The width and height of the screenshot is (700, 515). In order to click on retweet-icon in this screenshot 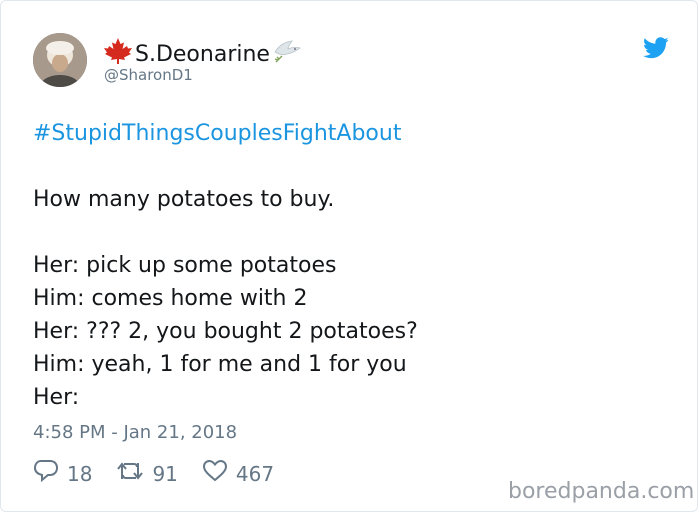, I will do `click(134, 473)`.